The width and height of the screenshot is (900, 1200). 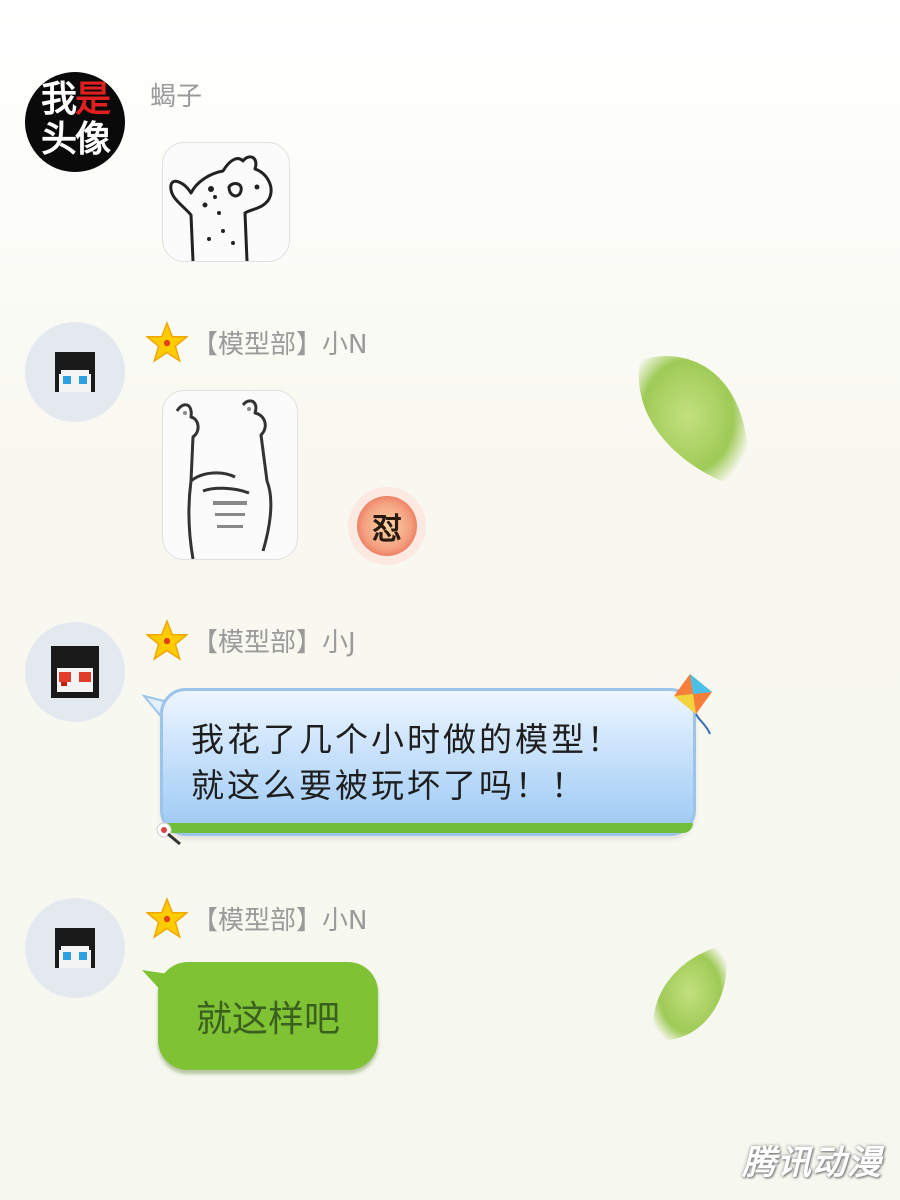 I want to click on thumbs-up-sticker, so click(x=230, y=475).